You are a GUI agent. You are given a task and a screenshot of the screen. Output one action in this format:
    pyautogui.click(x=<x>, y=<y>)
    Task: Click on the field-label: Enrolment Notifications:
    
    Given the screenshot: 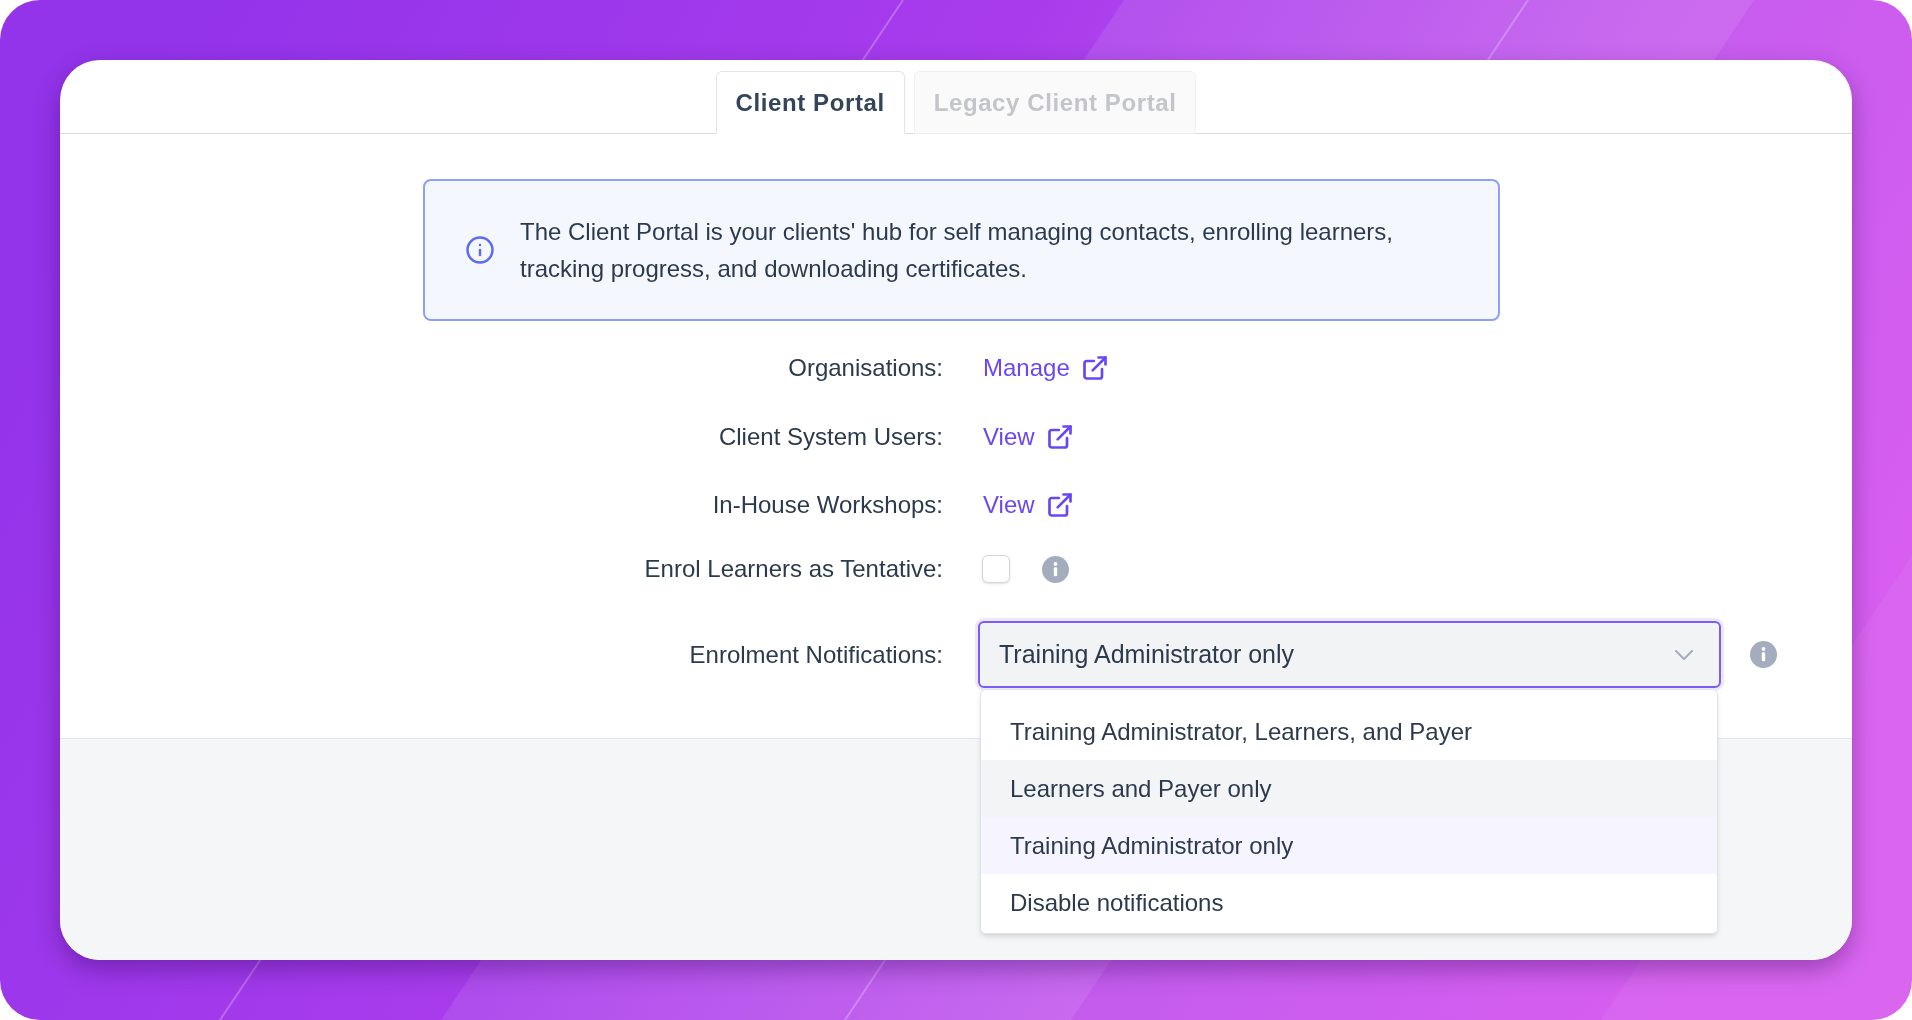 What is the action you would take?
    pyautogui.click(x=816, y=654)
    